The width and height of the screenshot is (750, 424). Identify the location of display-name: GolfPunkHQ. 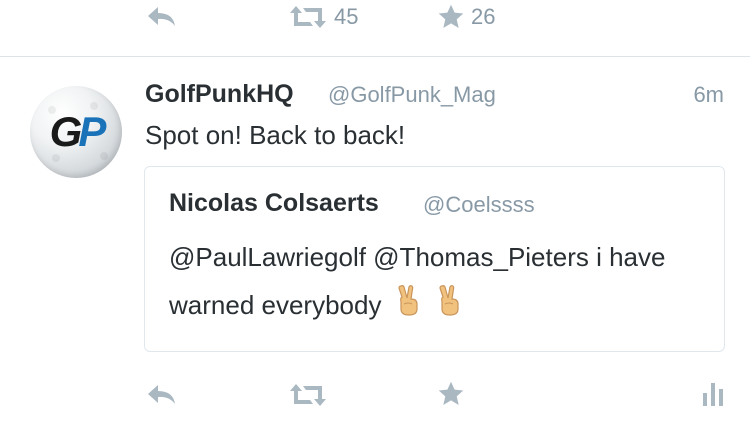
(219, 94).